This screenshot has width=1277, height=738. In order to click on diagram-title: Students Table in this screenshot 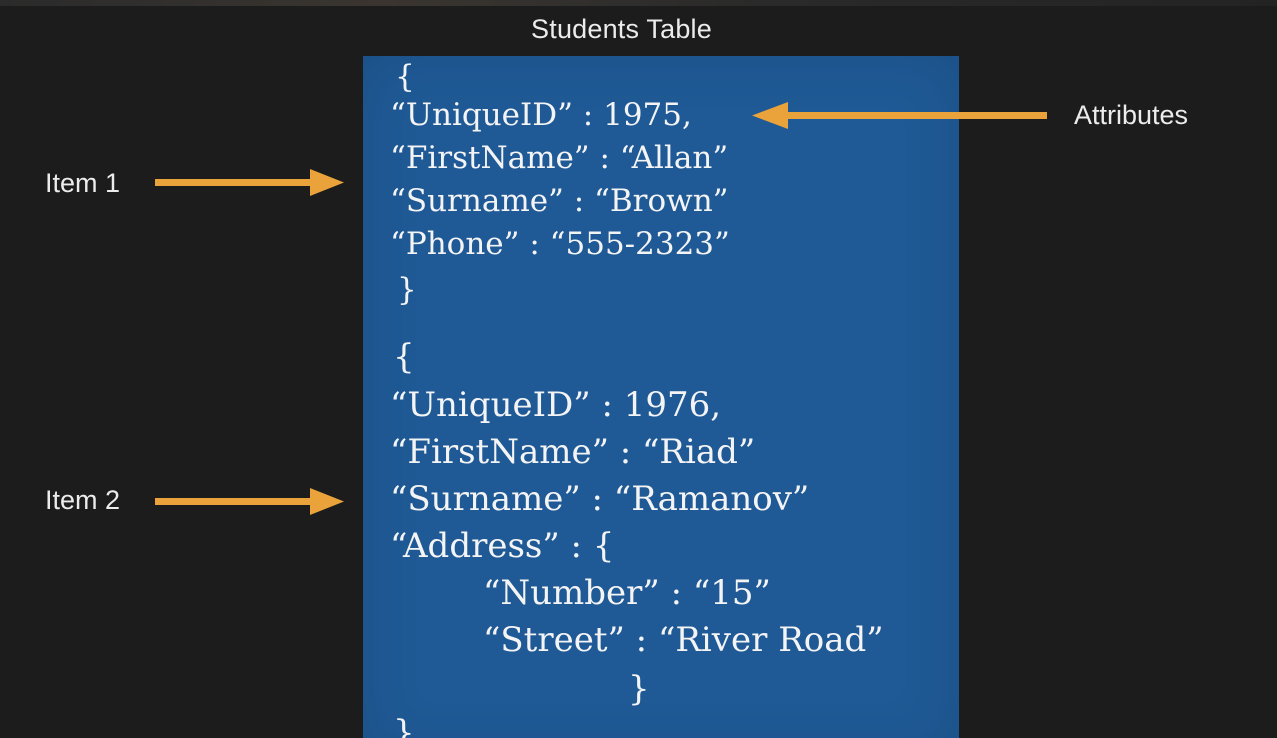, I will do `click(621, 29)`.